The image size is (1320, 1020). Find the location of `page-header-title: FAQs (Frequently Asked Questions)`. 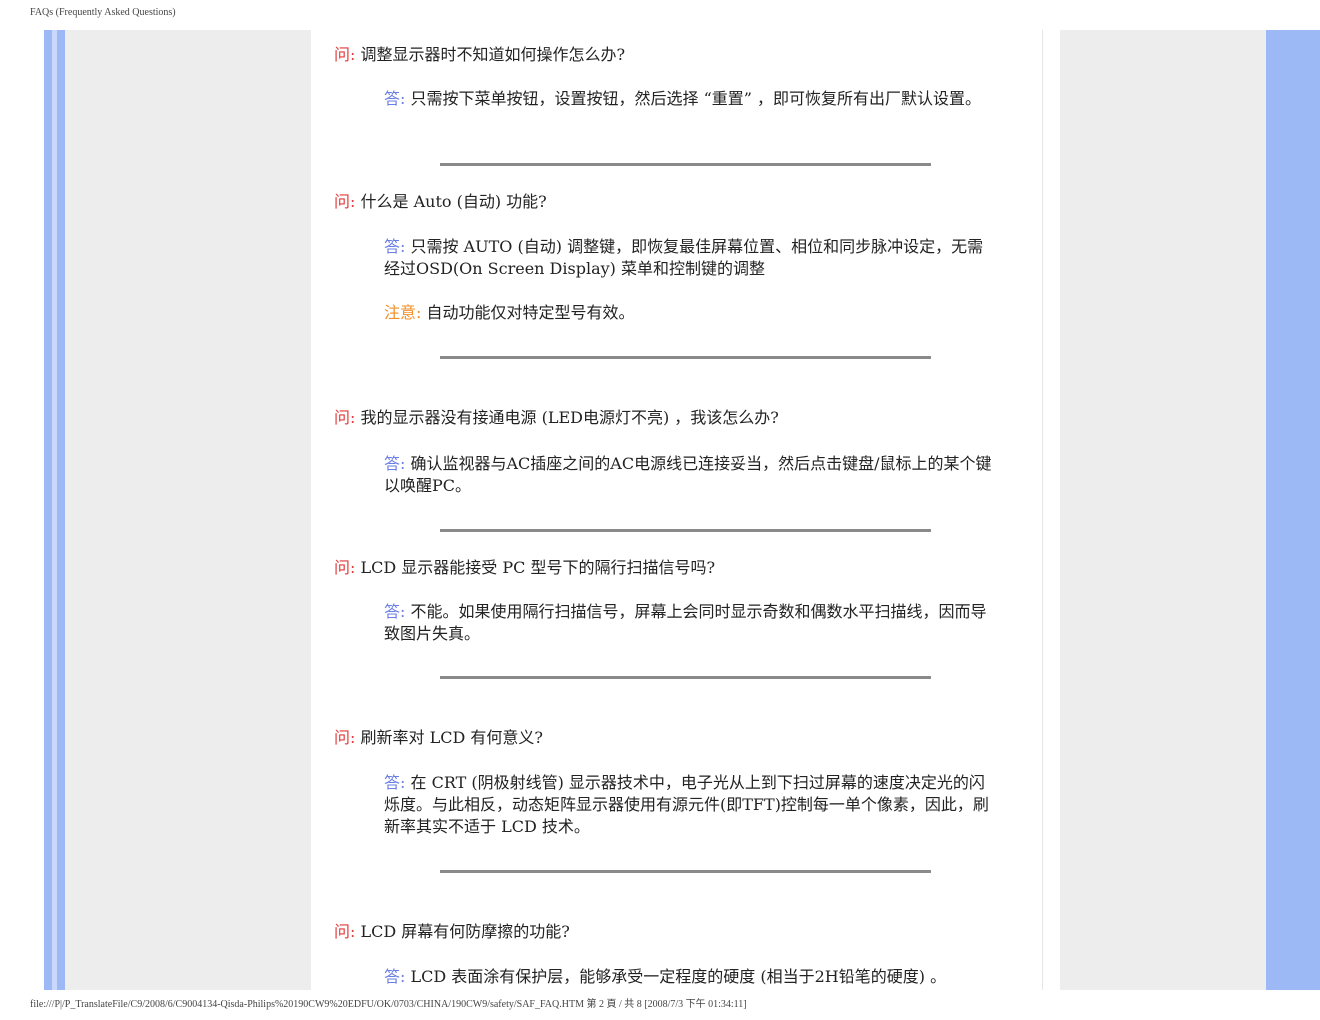

page-header-title: FAQs (Frequently Asked Questions) is located at coordinates (103, 12).